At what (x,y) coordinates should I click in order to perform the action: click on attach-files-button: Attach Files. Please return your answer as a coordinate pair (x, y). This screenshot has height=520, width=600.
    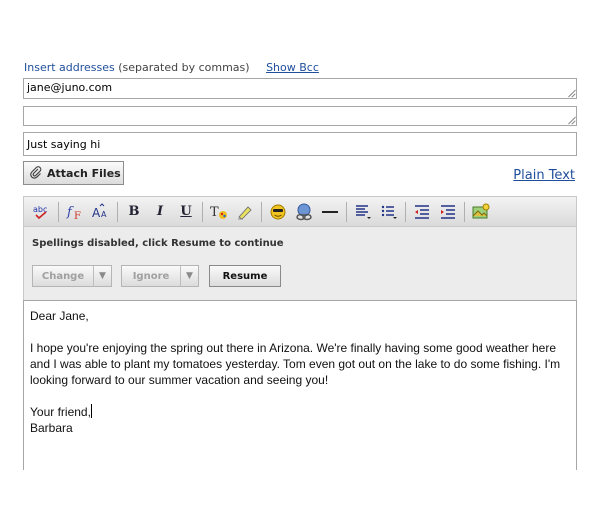
    Looking at the image, I should click on (73, 173).